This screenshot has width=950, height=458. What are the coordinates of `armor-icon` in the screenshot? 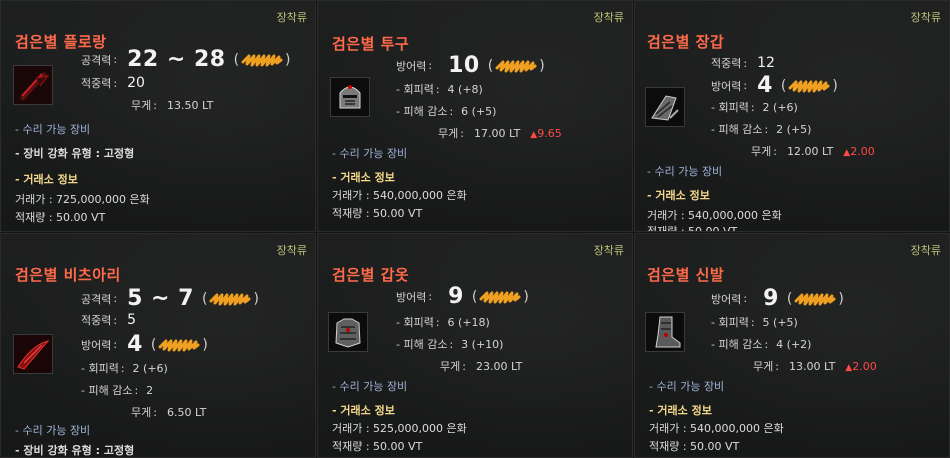 It's located at (348, 332).